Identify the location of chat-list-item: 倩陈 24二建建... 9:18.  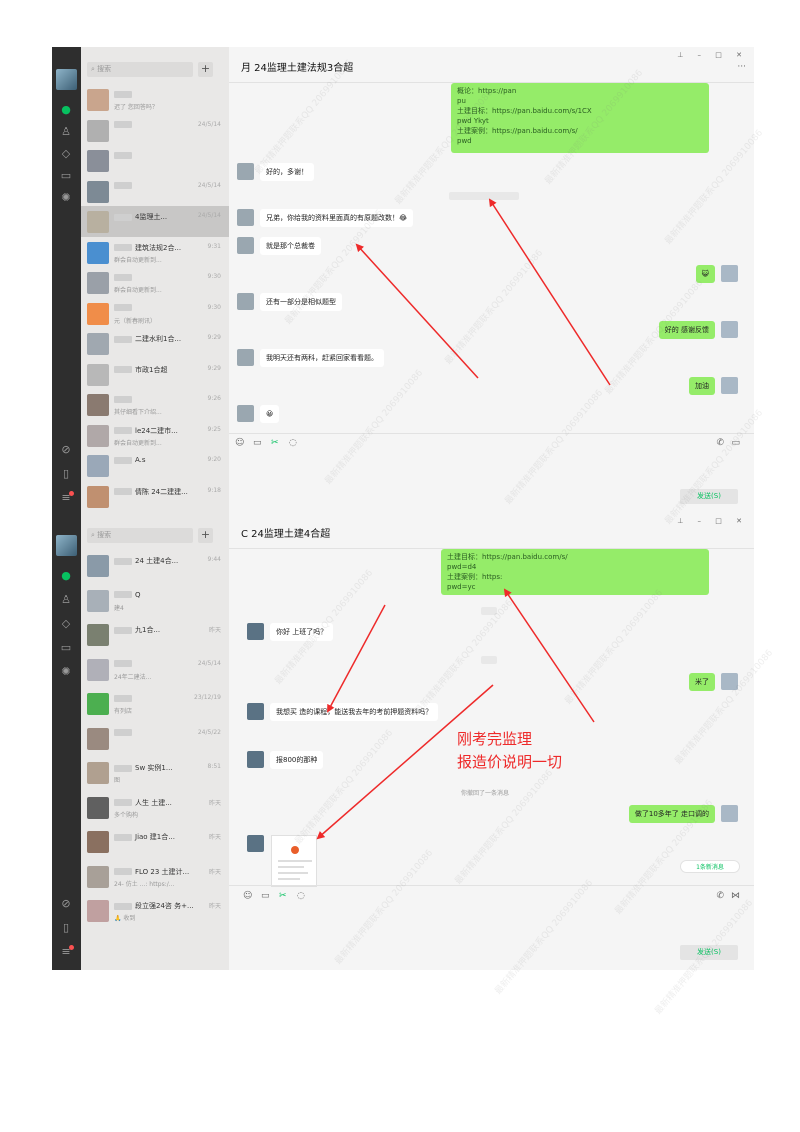
(155, 496).